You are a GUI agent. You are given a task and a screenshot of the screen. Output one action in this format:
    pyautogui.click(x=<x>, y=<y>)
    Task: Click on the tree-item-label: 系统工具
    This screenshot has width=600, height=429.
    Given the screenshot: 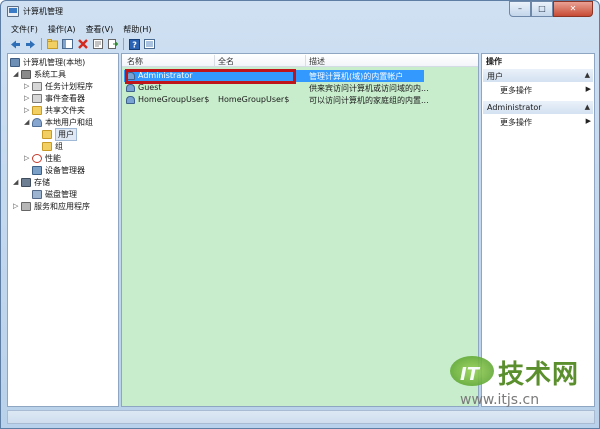 What is the action you would take?
    pyautogui.click(x=50, y=74)
    